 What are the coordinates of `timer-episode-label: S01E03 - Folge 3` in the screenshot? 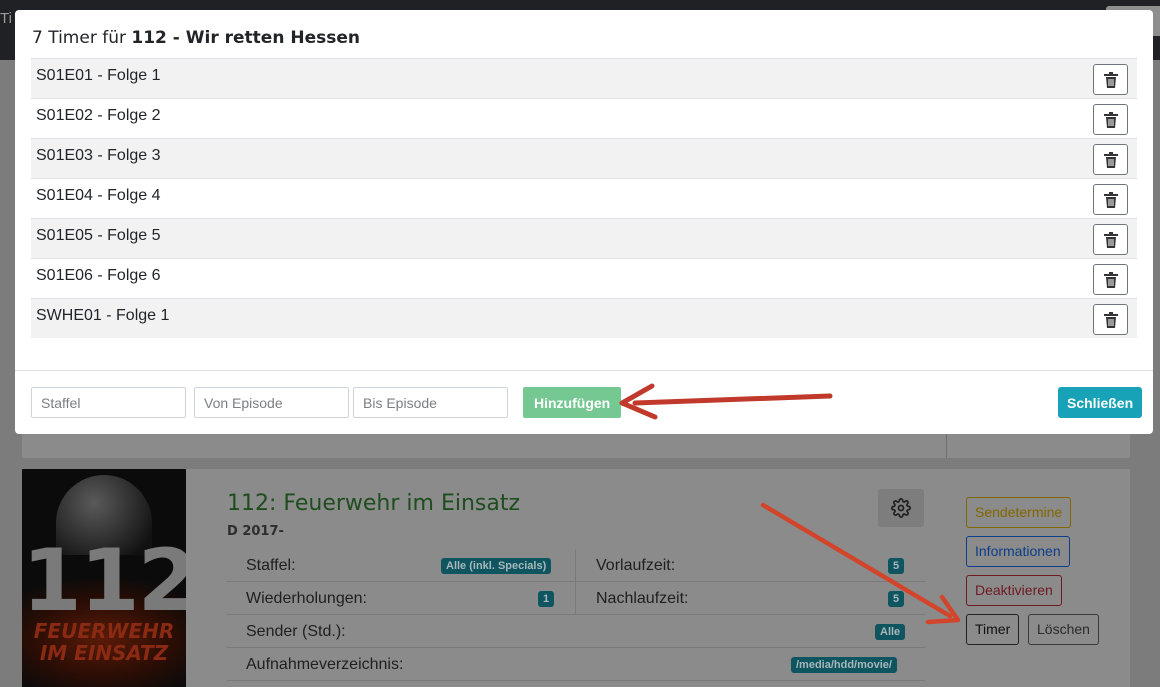 It's located at (98, 155).